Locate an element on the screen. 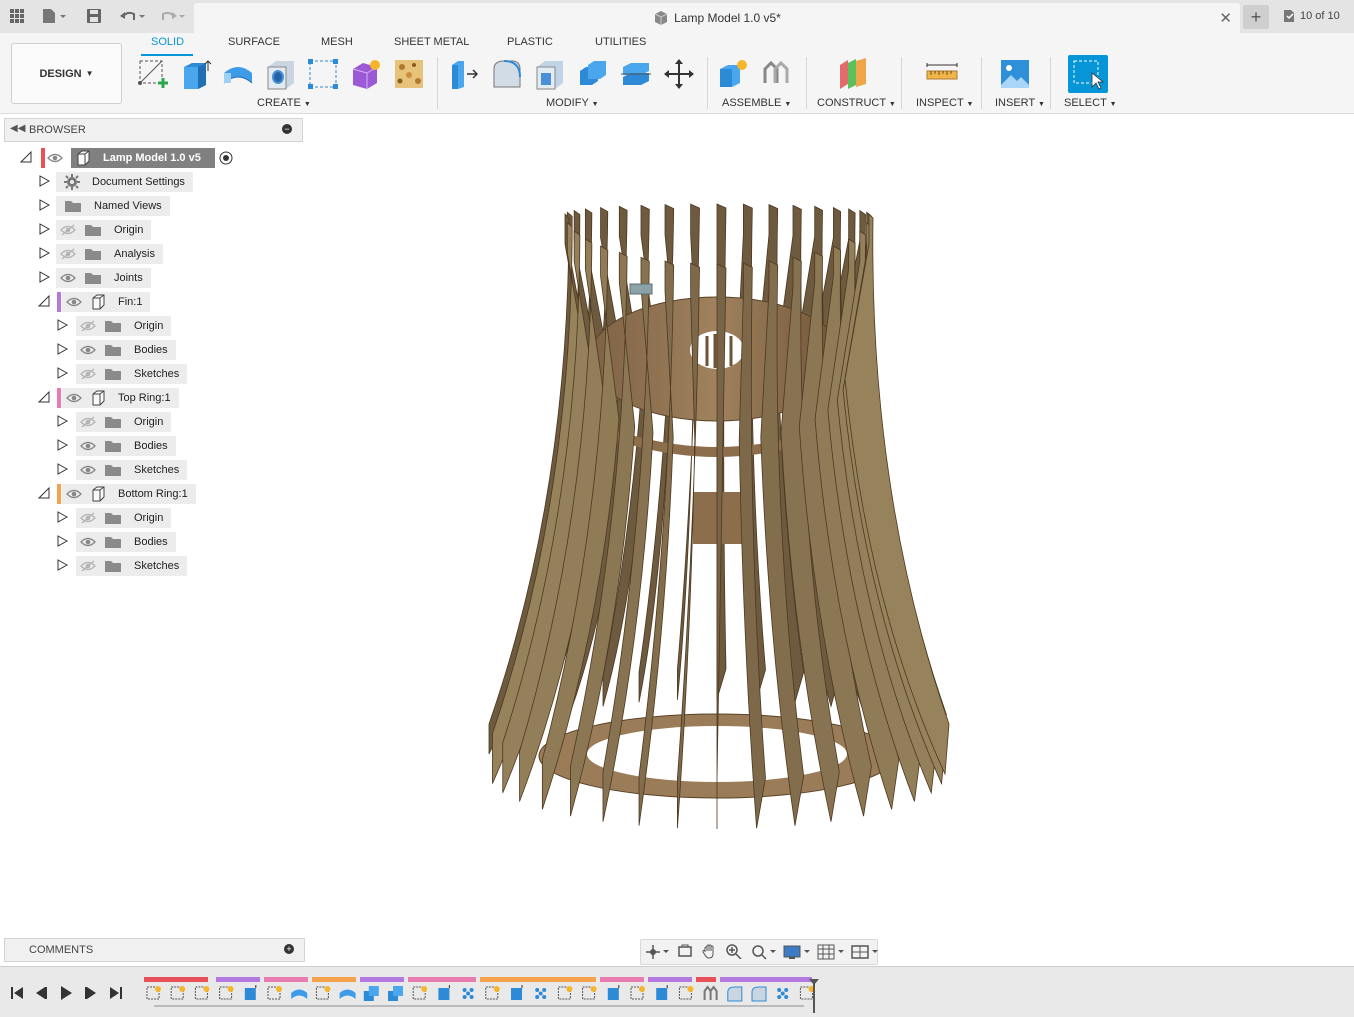 This screenshot has height=1017, width=1354. press-pull-icon is located at coordinates (464, 74).